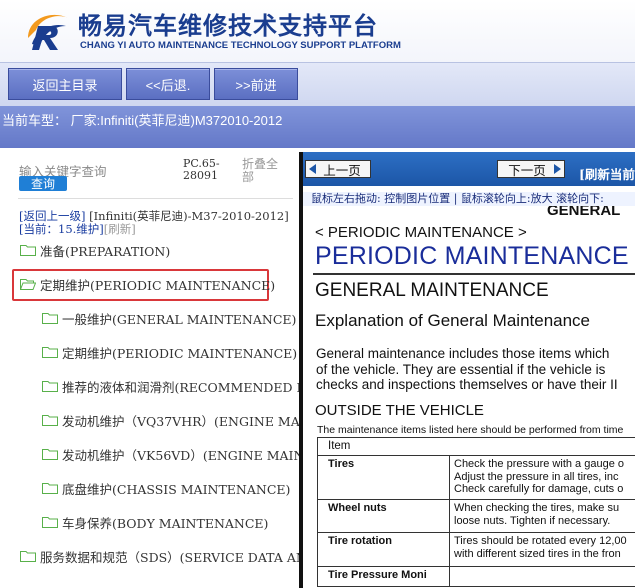  What do you see at coordinates (383, 477) in the screenshot?
I see `table-cell-item: Tires` at bounding box center [383, 477].